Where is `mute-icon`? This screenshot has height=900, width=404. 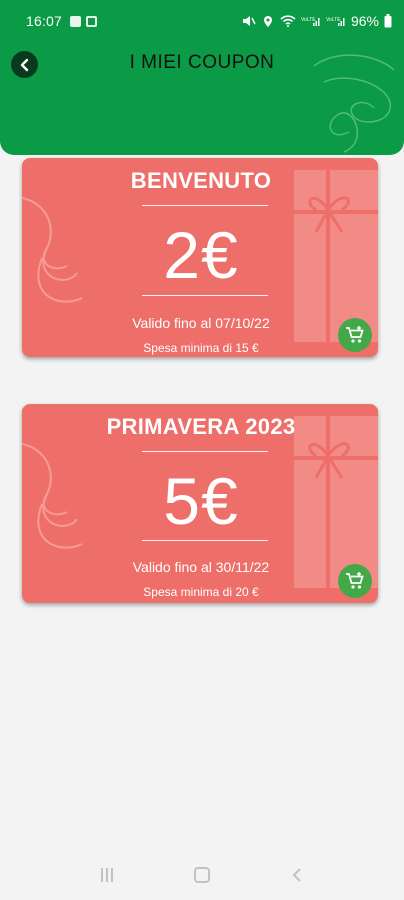
mute-icon is located at coordinates (249, 21).